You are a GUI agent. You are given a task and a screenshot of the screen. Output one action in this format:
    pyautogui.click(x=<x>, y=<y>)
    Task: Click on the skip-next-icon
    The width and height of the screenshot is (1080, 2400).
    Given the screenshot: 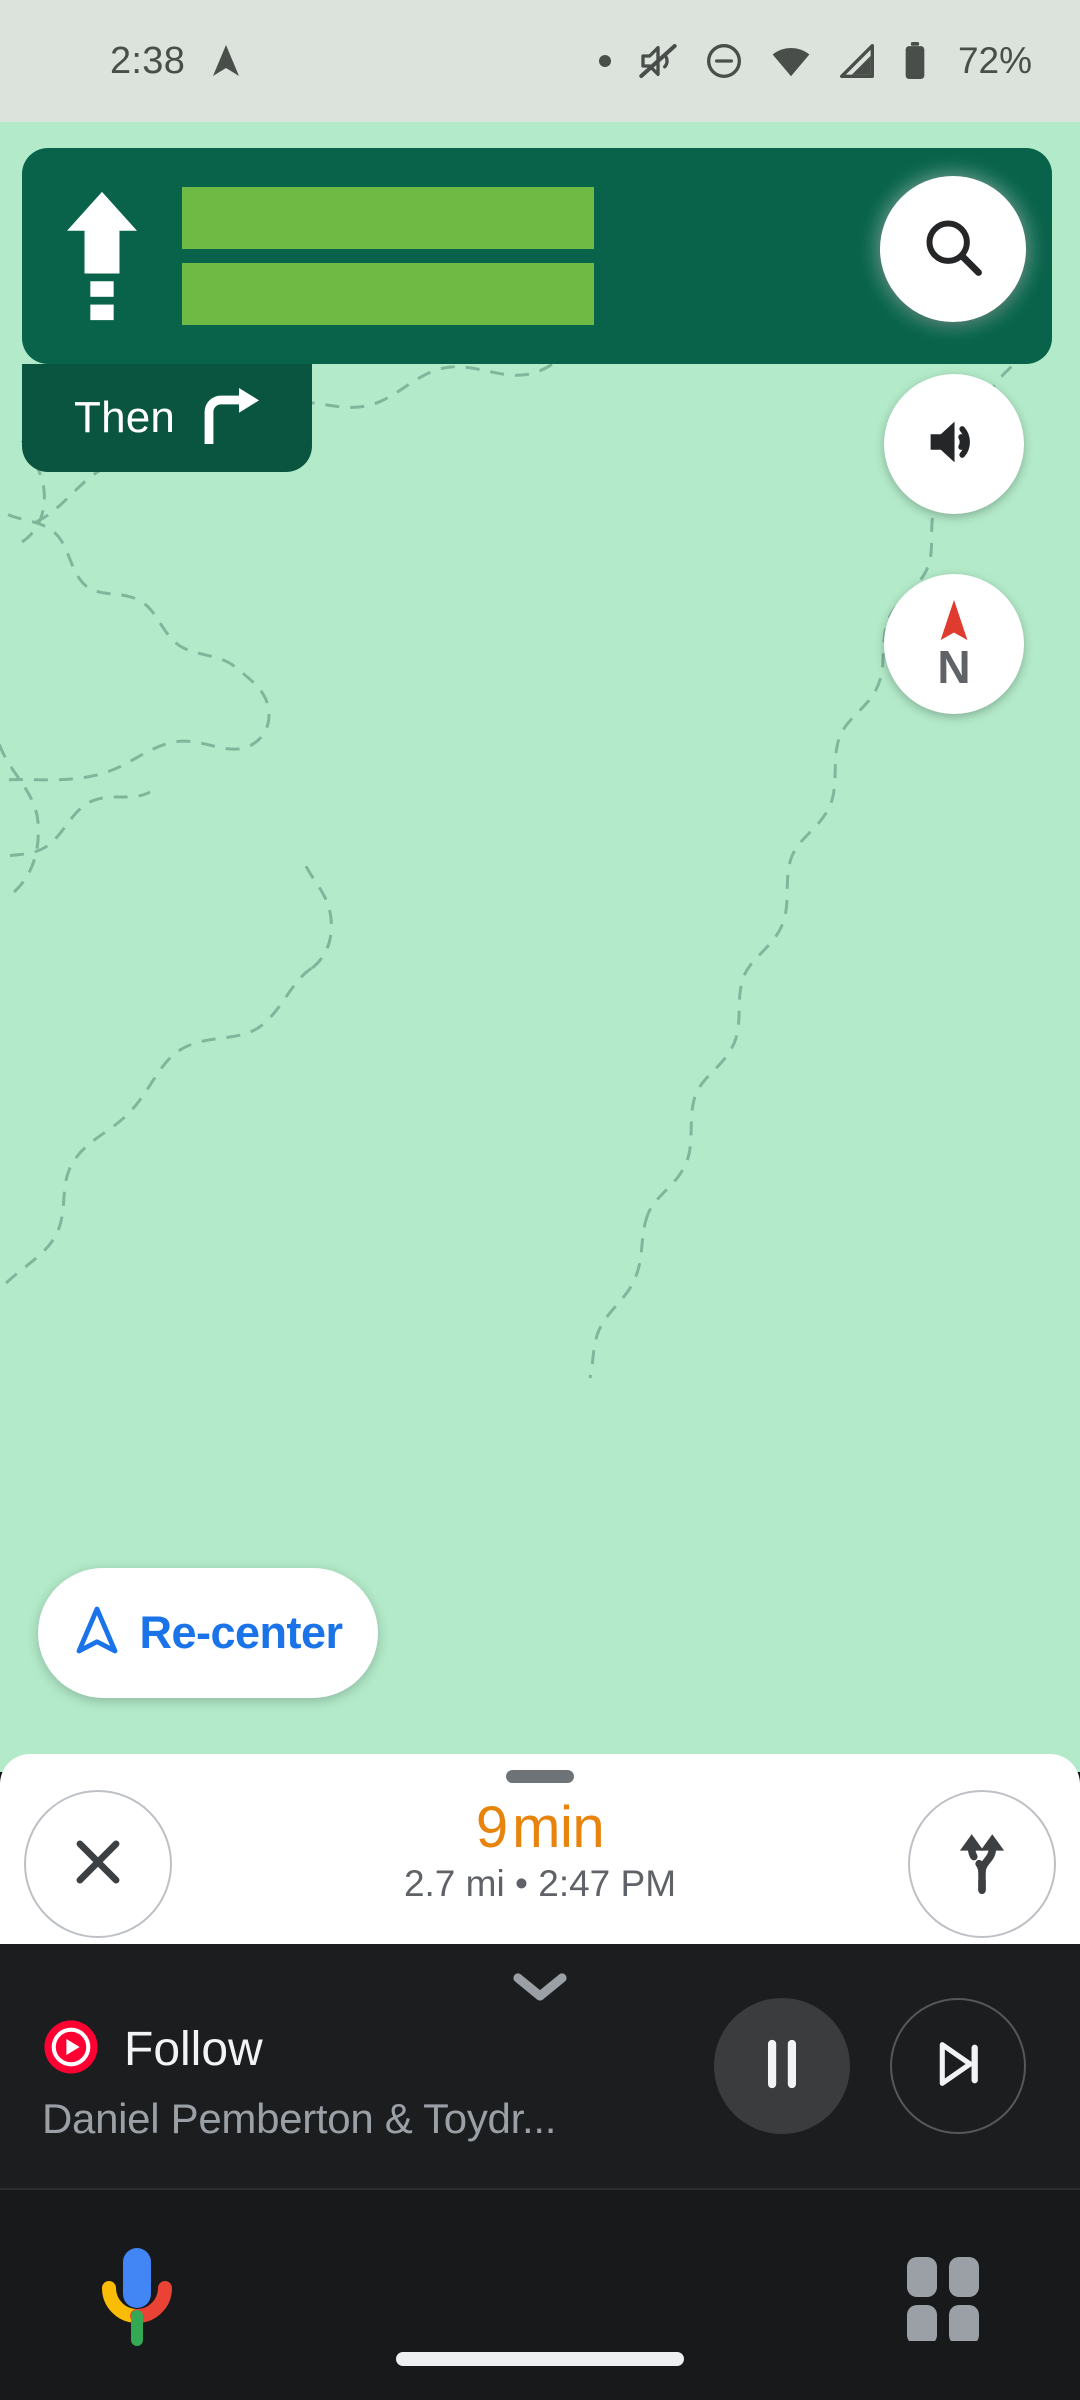 What is the action you would take?
    pyautogui.click(x=958, y=2066)
    